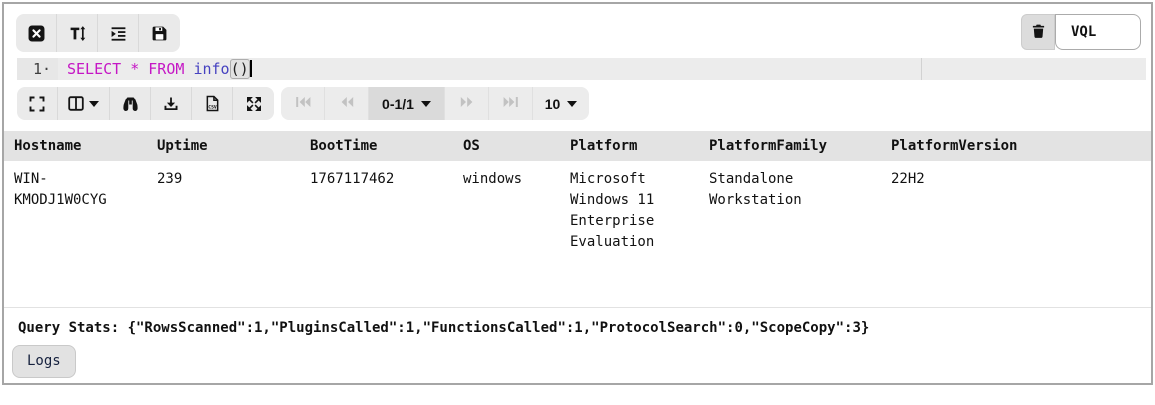 The width and height of the screenshot is (1155, 405). Describe the element at coordinates (250, 68) in the screenshot. I see `text-cursor` at that location.